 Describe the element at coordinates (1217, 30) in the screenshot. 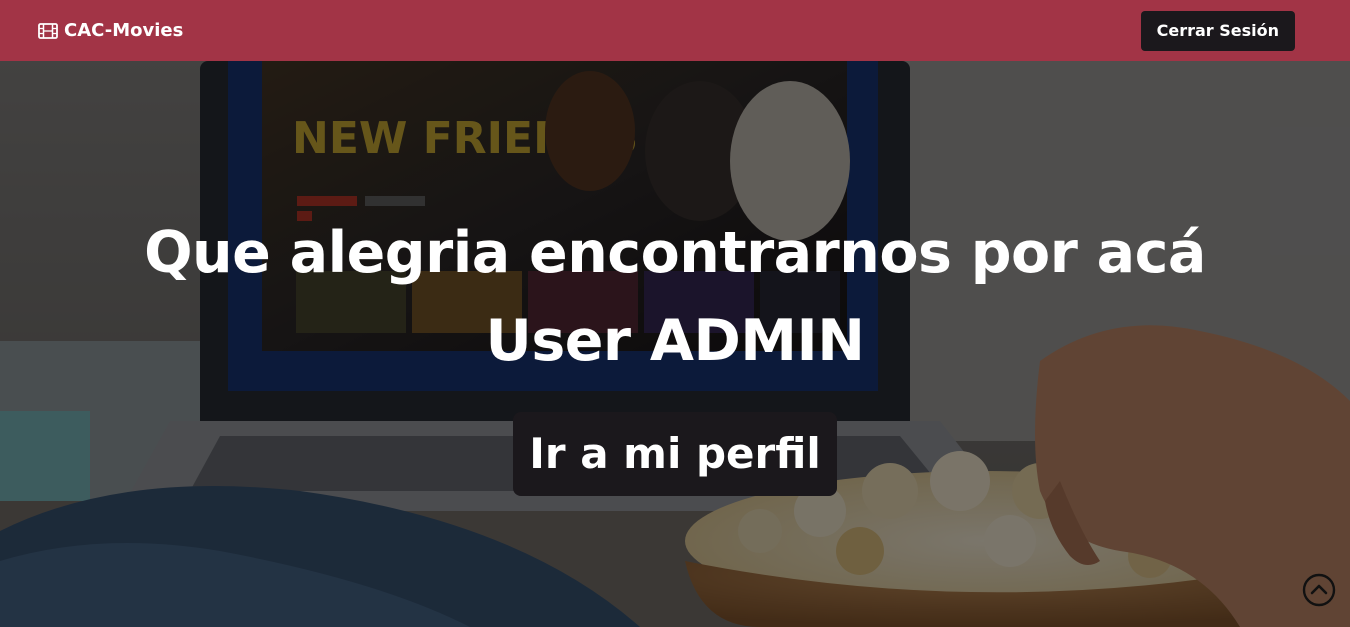

I see `logout-button: Cerrar Sesión` at that location.